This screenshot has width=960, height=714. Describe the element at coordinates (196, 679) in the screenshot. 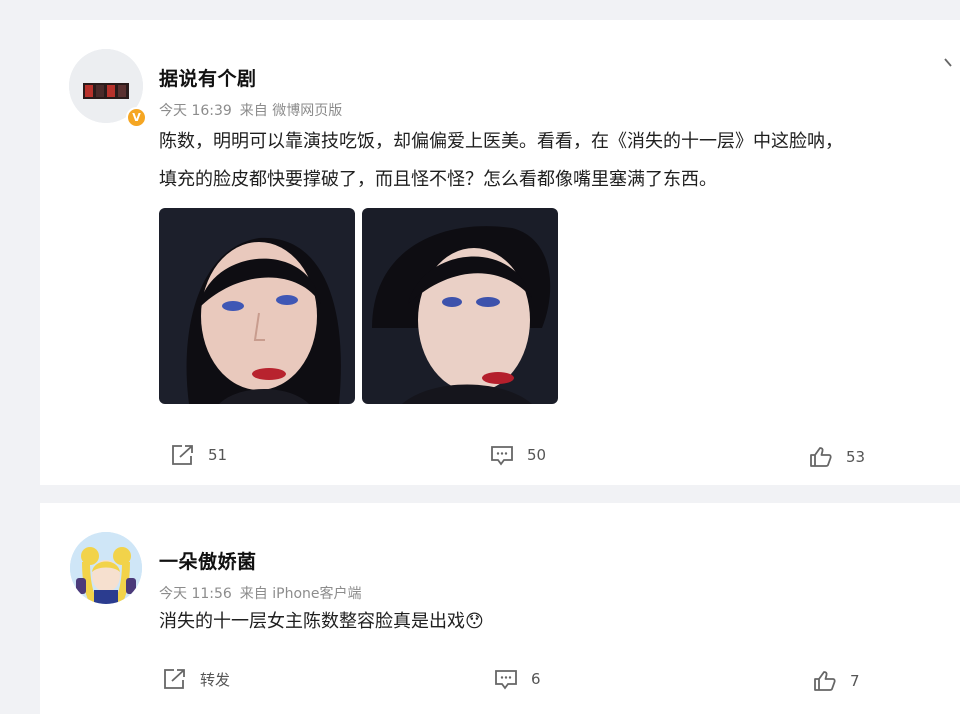

I see `repost-button: 转发` at that location.